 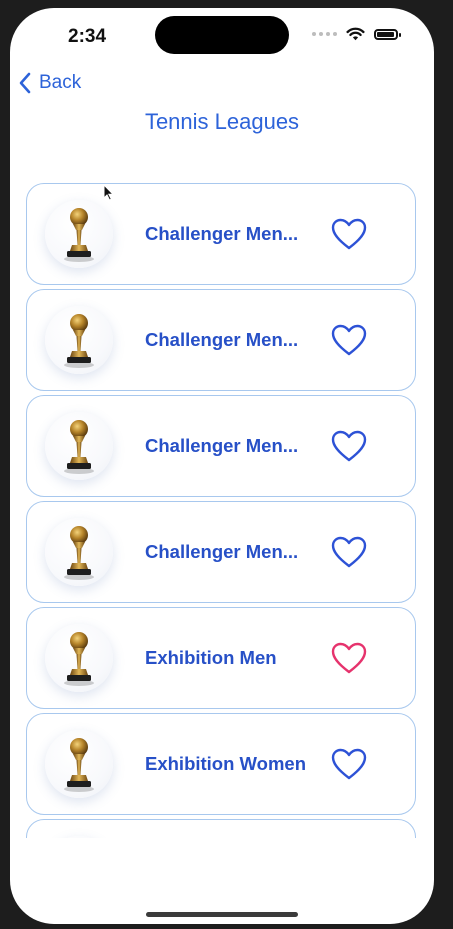 I want to click on dynamic-island, so click(x=222, y=35).